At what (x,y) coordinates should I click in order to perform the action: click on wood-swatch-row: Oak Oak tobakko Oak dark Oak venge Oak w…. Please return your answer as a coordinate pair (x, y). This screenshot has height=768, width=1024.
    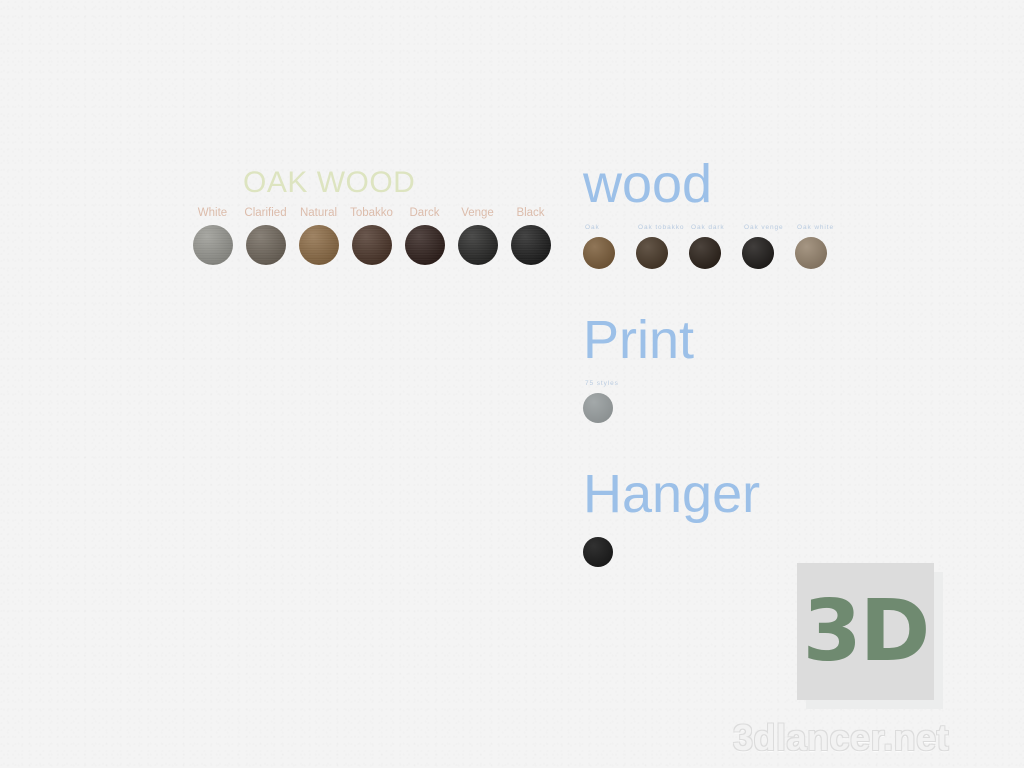
    Looking at the image, I should click on (715, 246).